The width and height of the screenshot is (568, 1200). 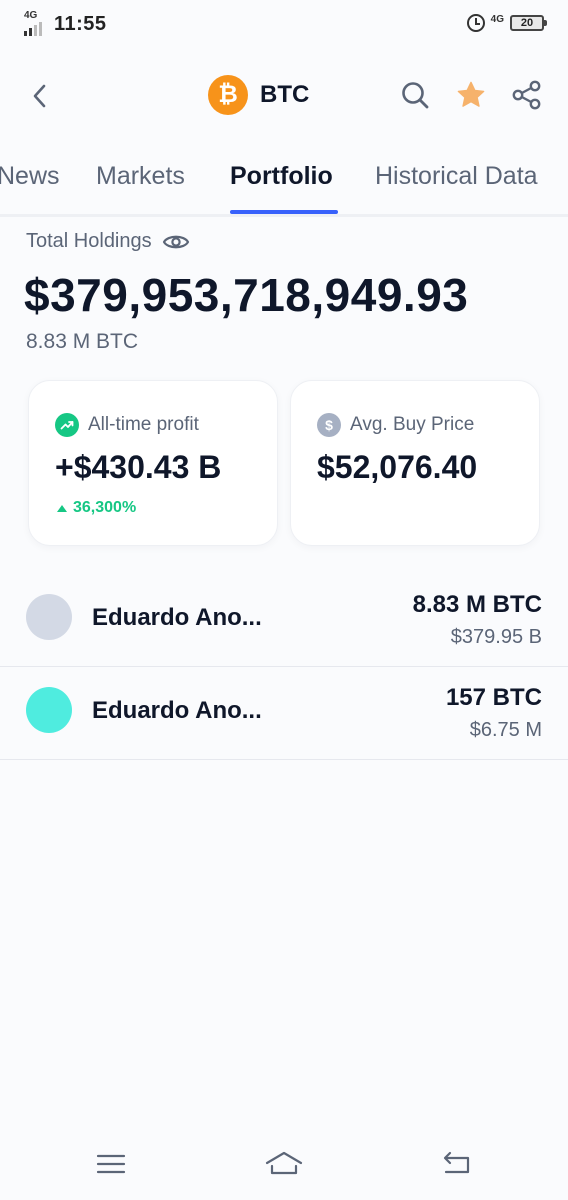 I want to click on avg-buy-price-card: $ Avg. Buy Price $52,076.40, so click(x=415, y=463).